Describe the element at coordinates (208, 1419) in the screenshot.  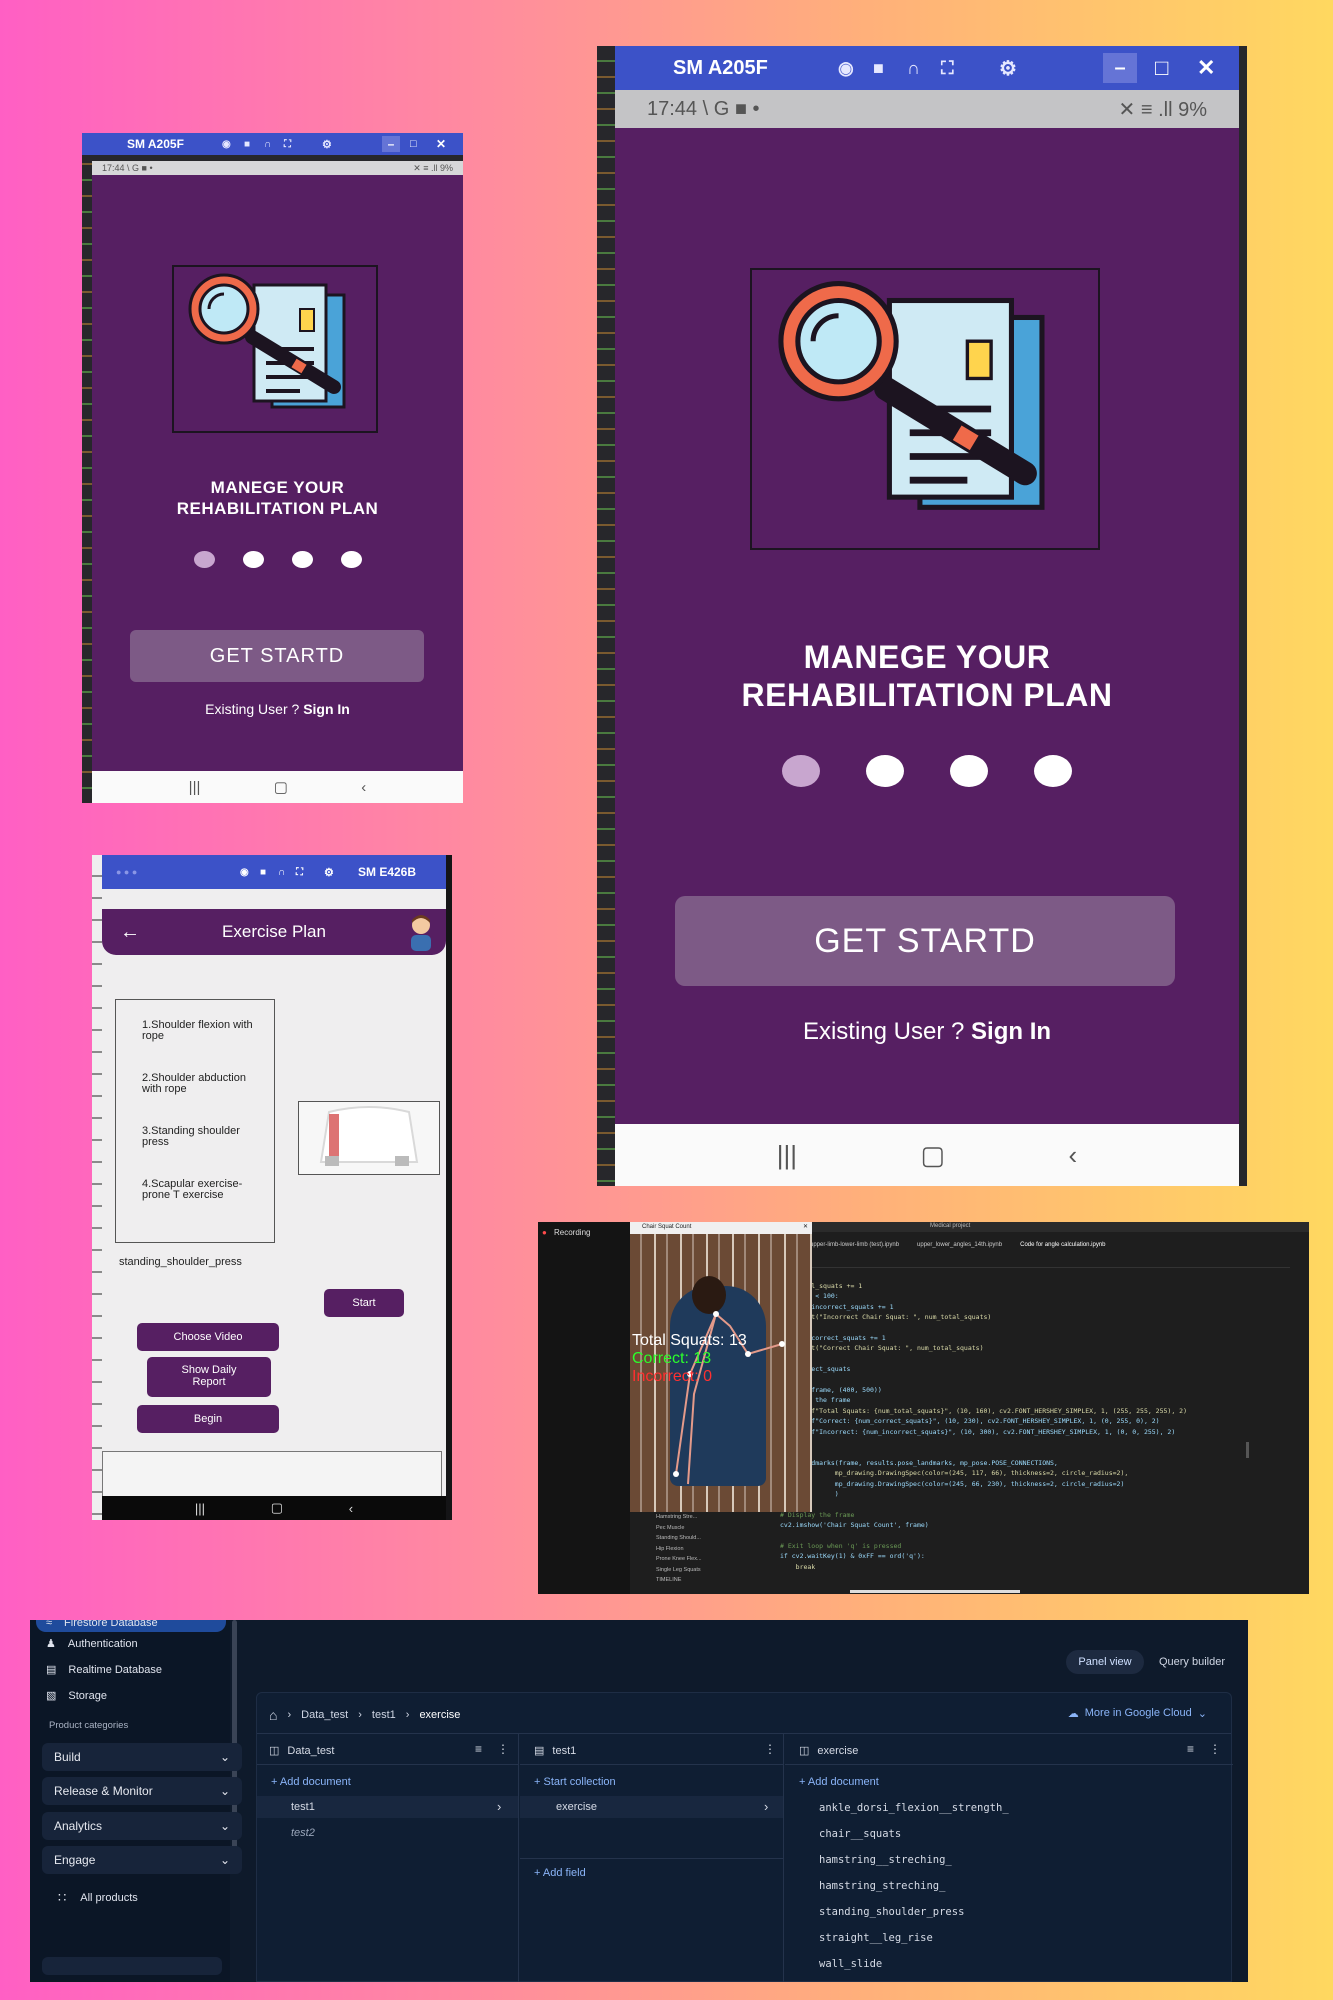
I see `begin-button: Begin` at that location.